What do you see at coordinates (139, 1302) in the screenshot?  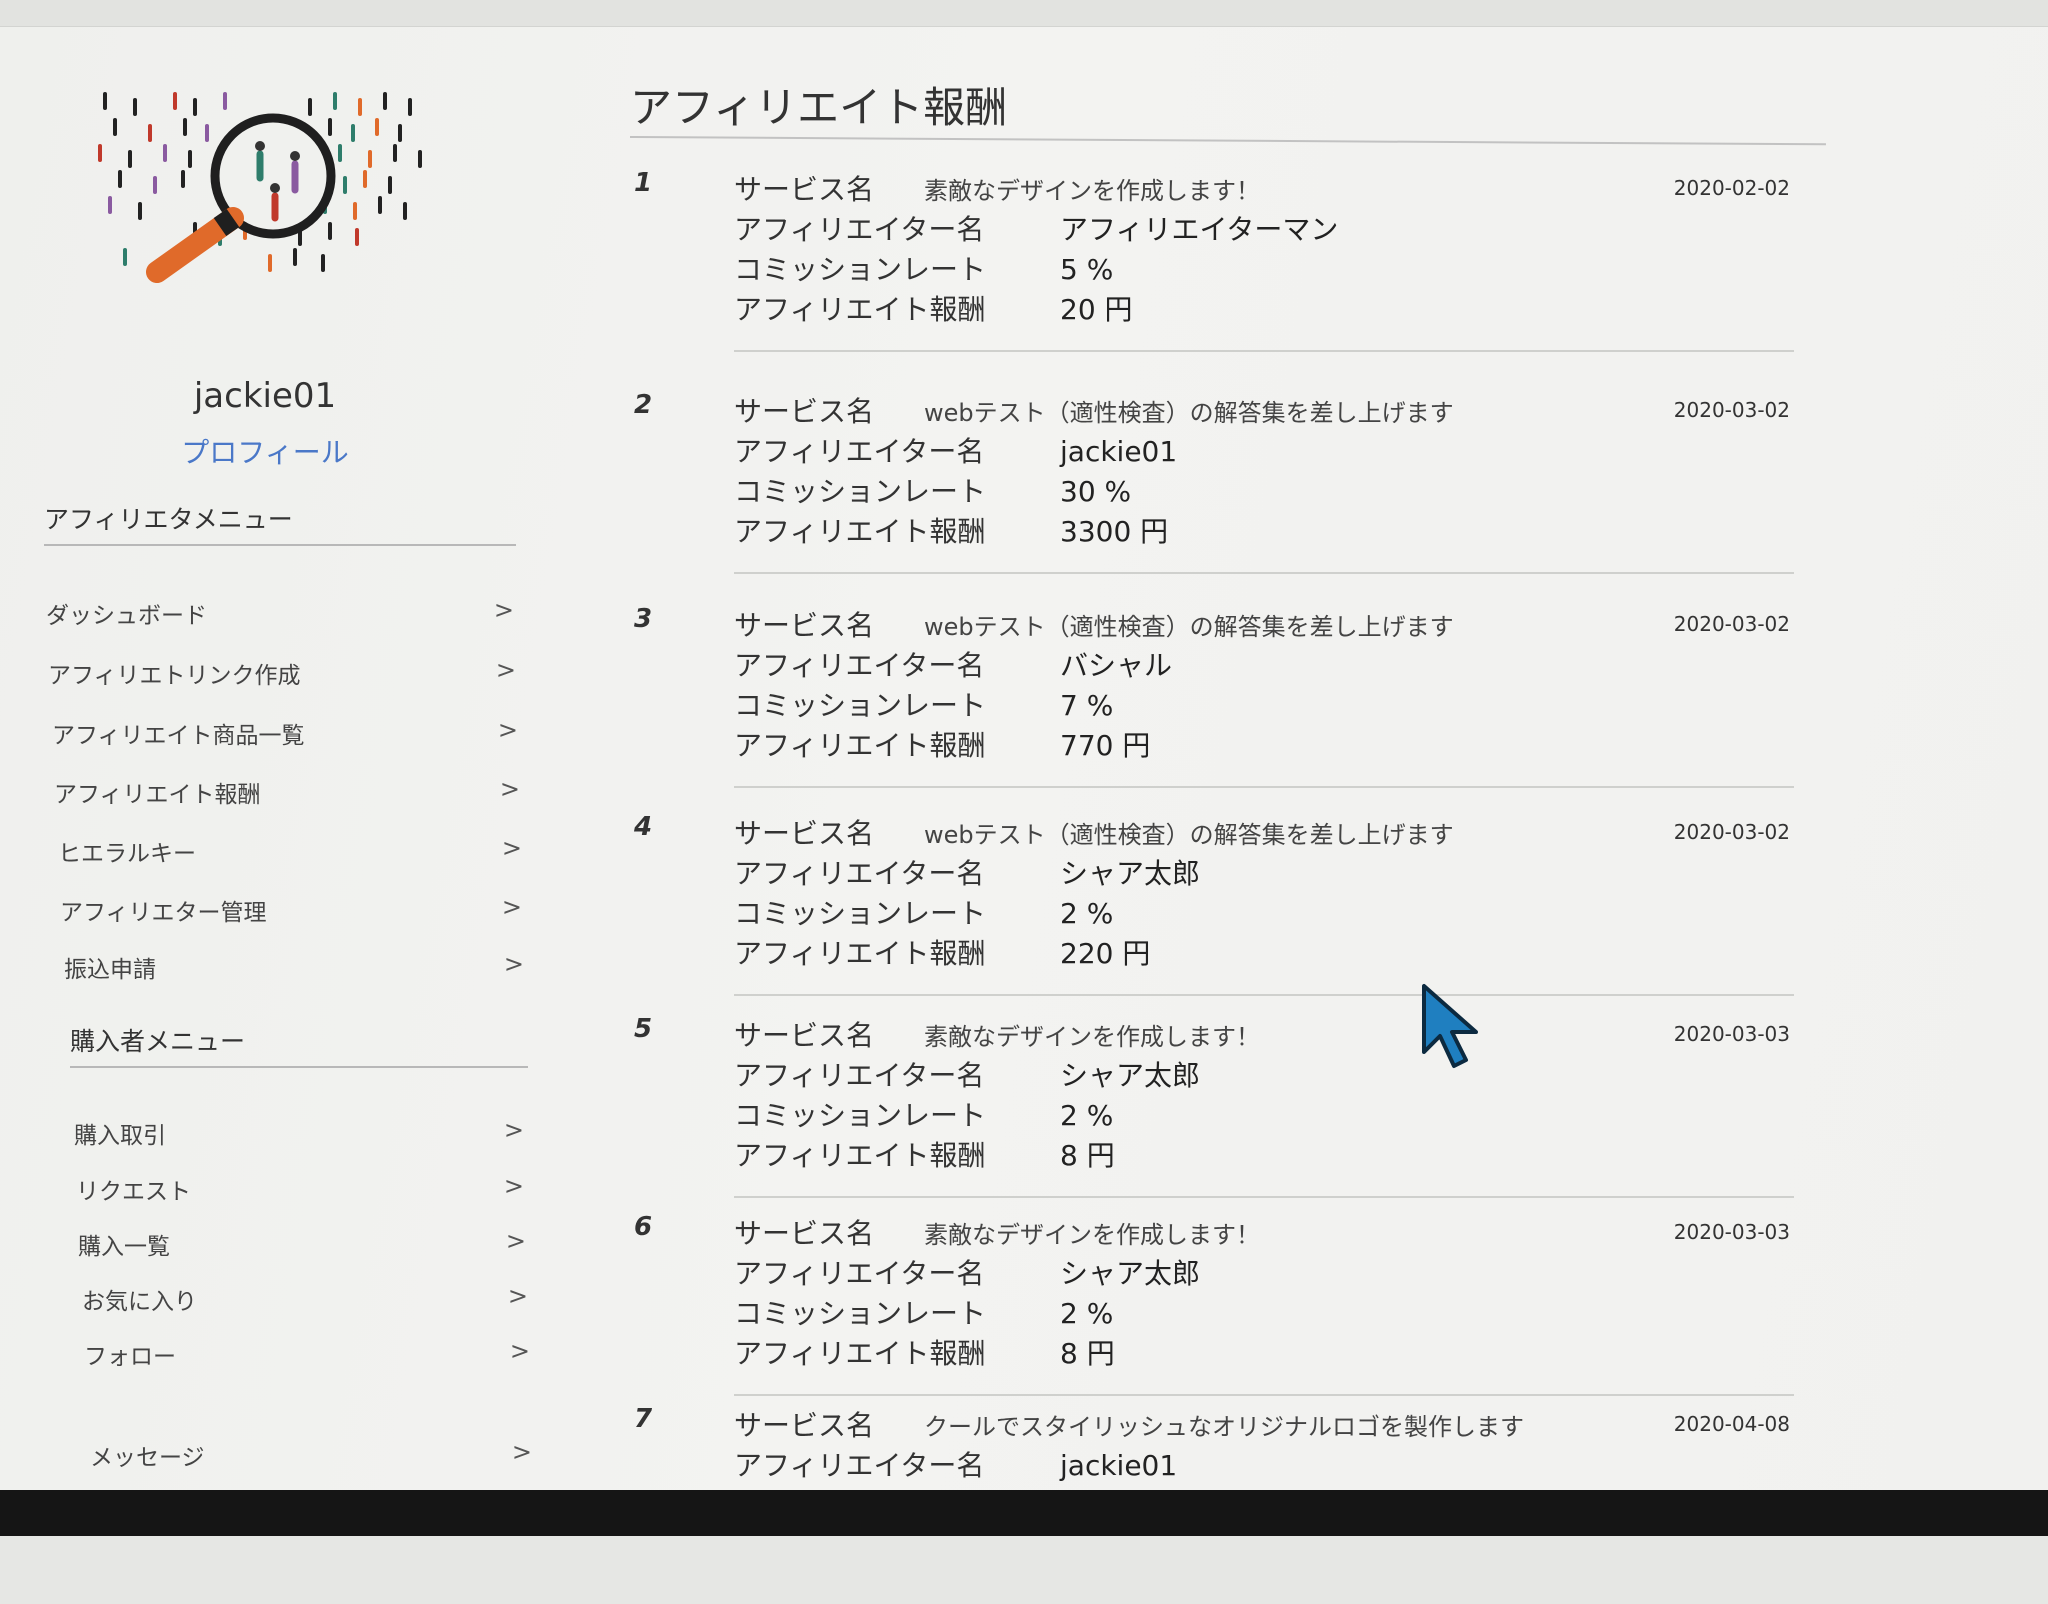 I see `sidebar-item-label: お気に入り` at bounding box center [139, 1302].